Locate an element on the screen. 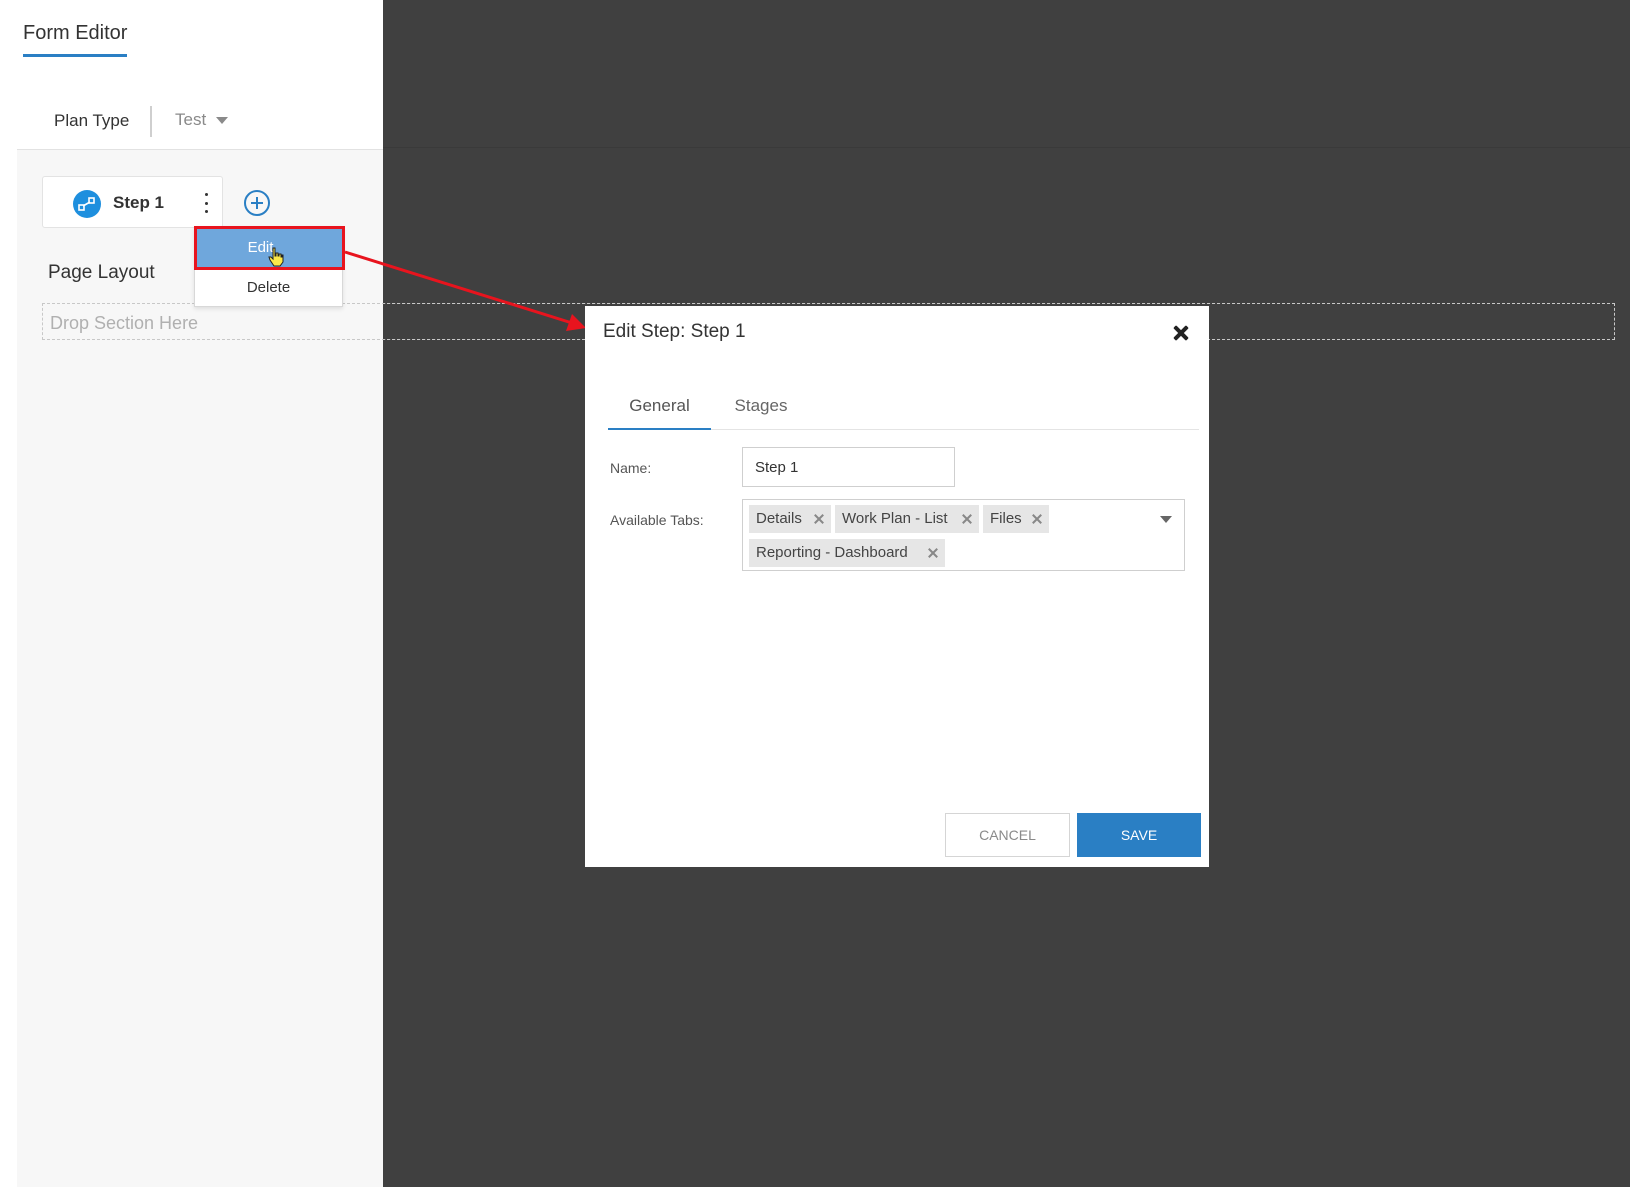  step-chip: Step 1 is located at coordinates (132, 202).